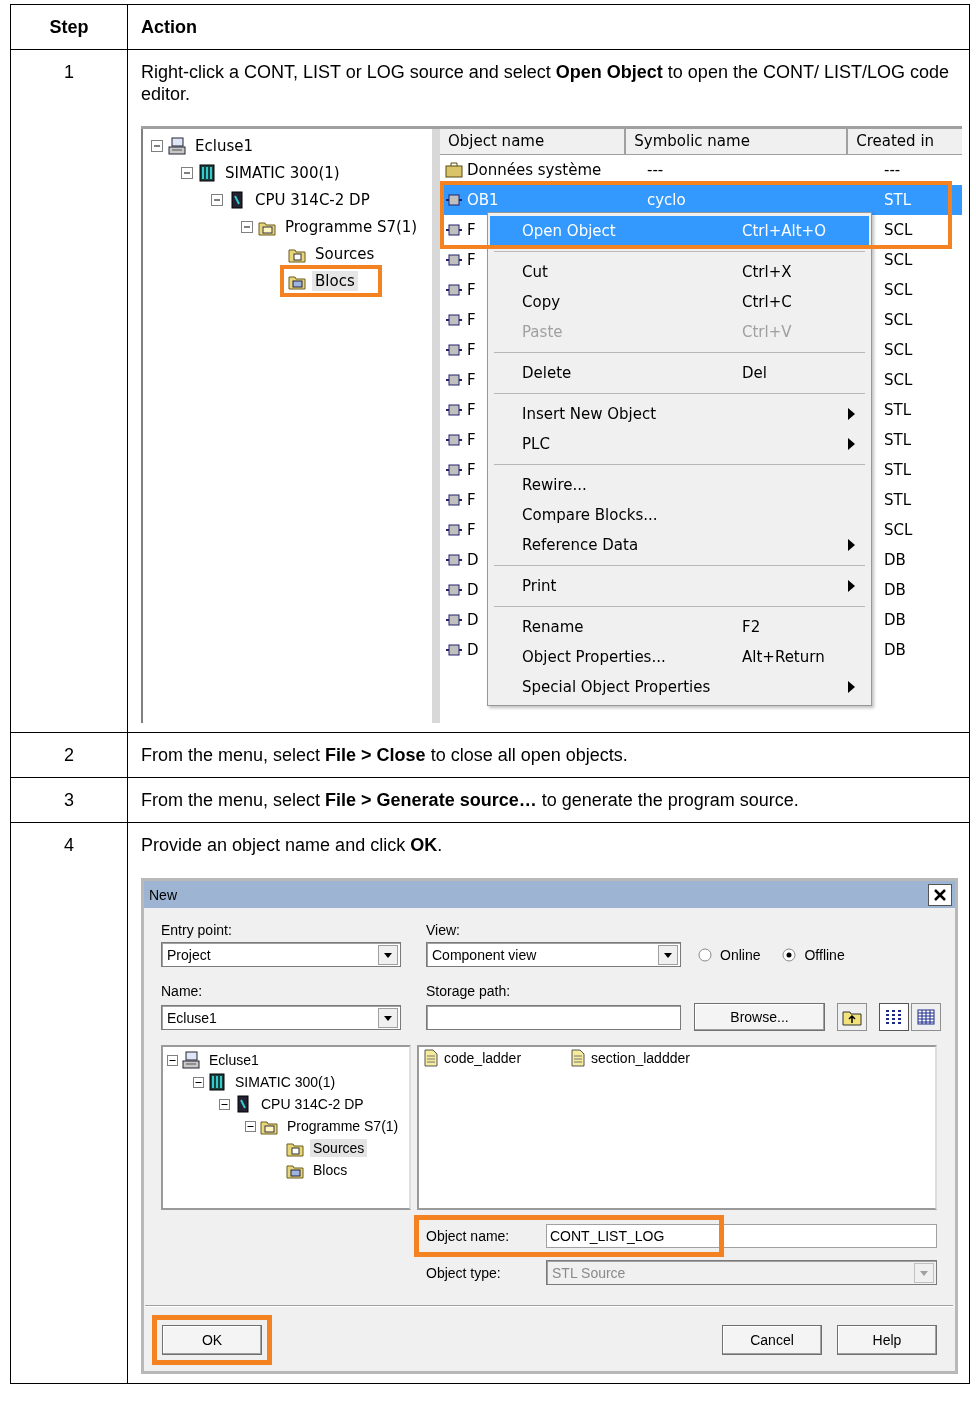 Image resolution: width=976 pixels, height=1409 pixels. I want to click on step-number: 4, so click(69, 845).